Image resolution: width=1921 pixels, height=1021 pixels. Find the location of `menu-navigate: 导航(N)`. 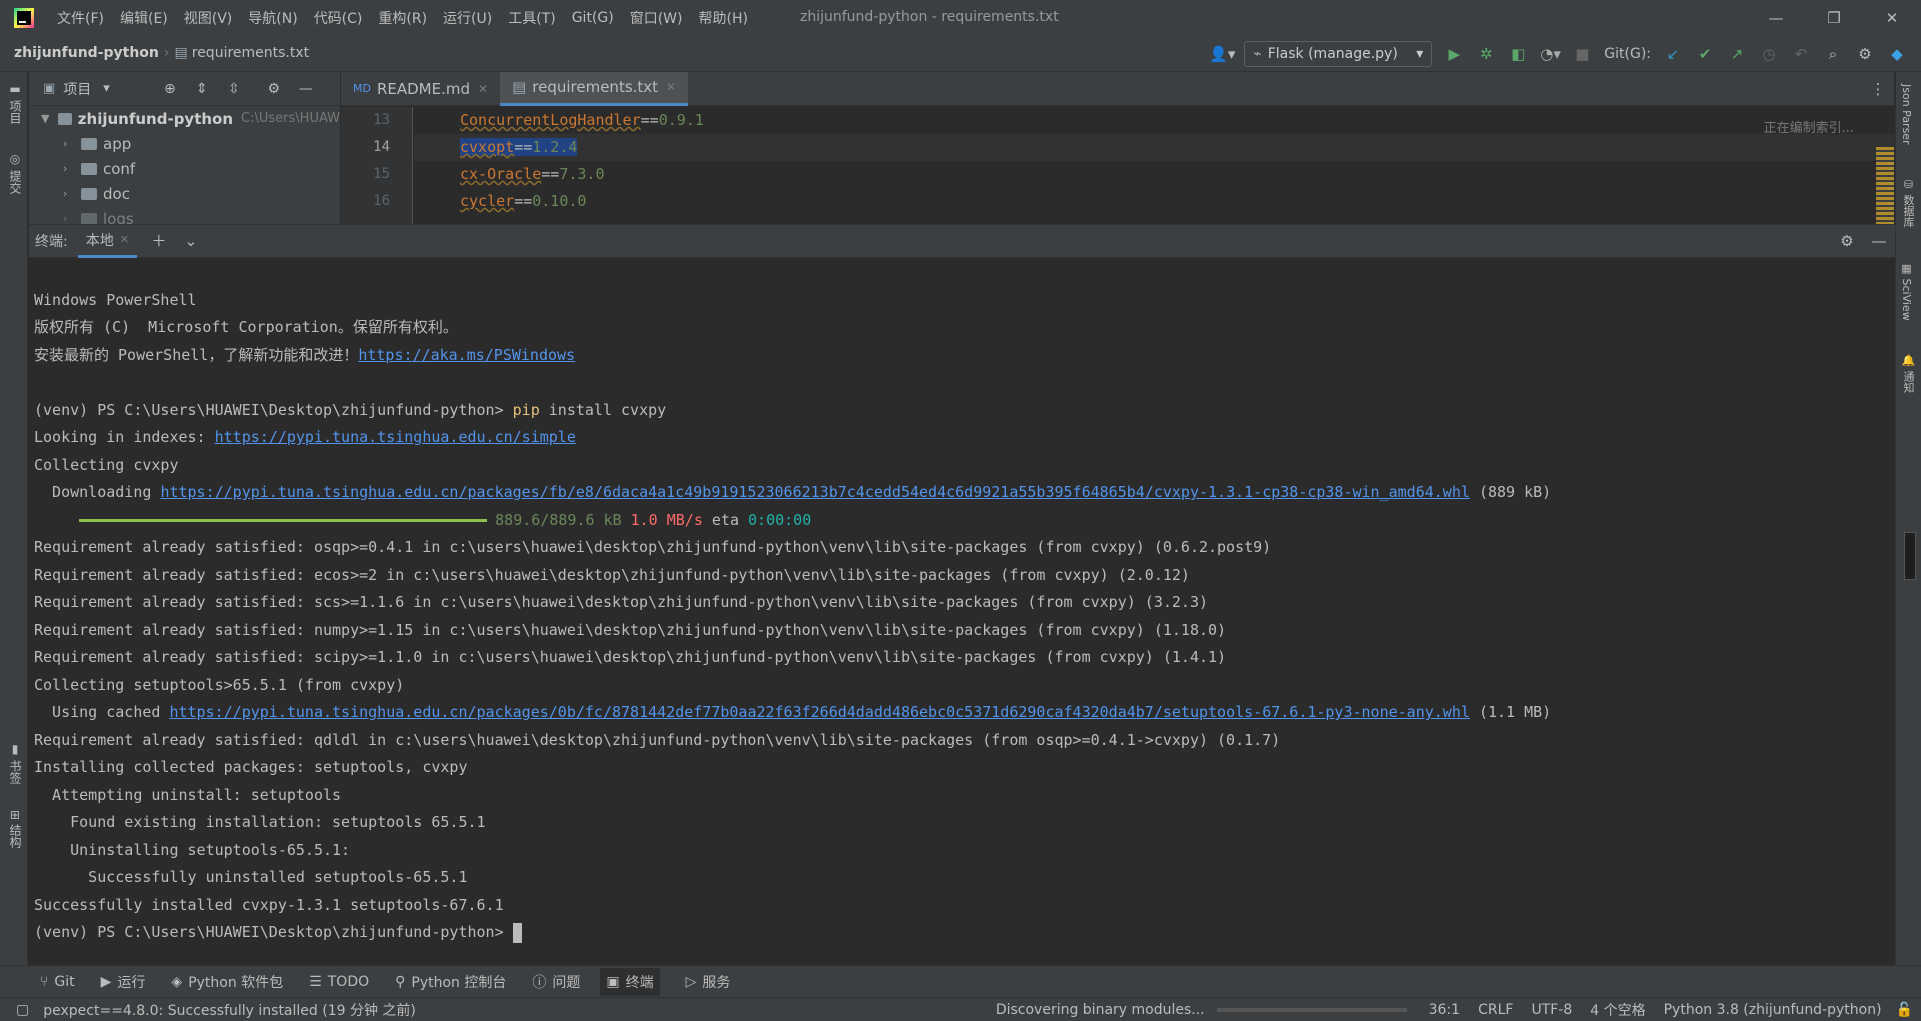

menu-navigate: 导航(N) is located at coordinates (272, 18).